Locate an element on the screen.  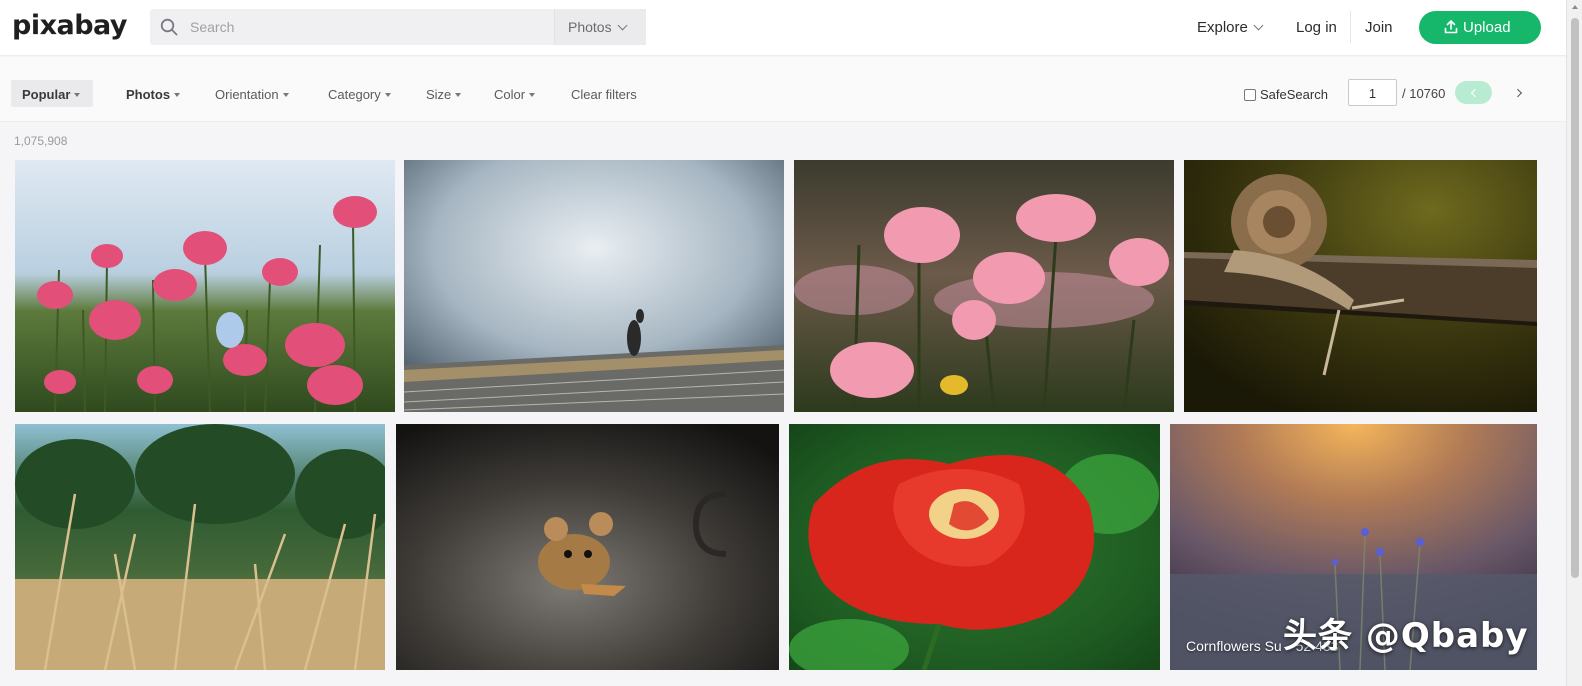
photo-pink-poppies-field is located at coordinates (205, 286).